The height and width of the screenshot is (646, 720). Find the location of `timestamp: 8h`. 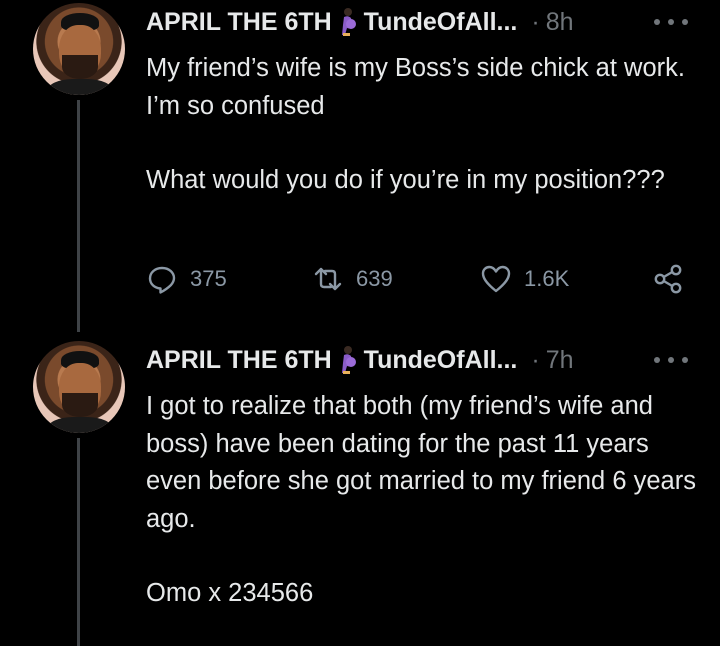

timestamp: 8h is located at coordinates (560, 22).